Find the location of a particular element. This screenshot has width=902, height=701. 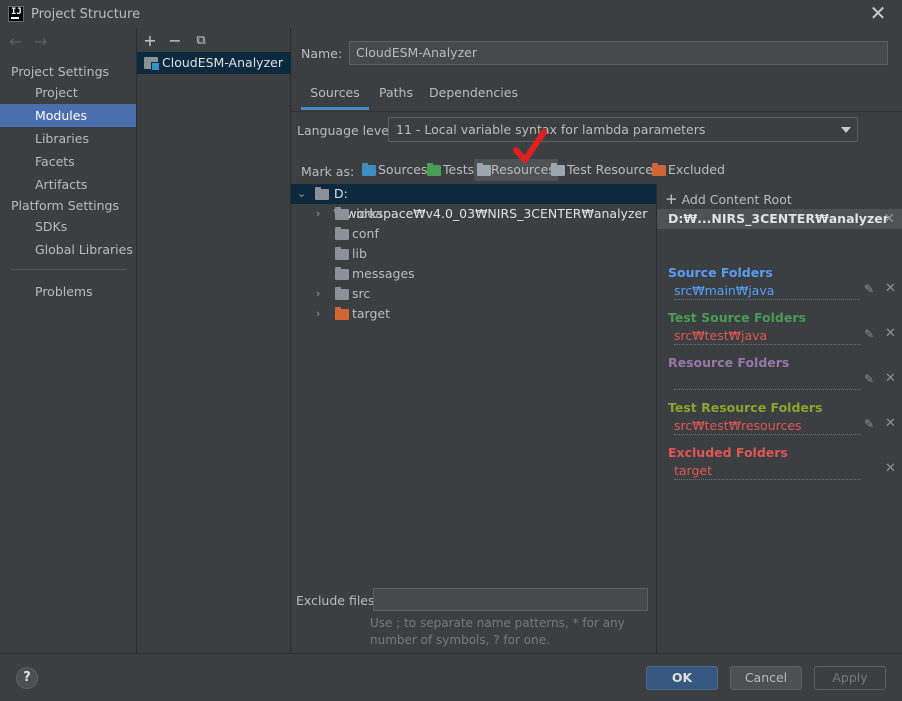

name-label: Name: is located at coordinates (322, 53).